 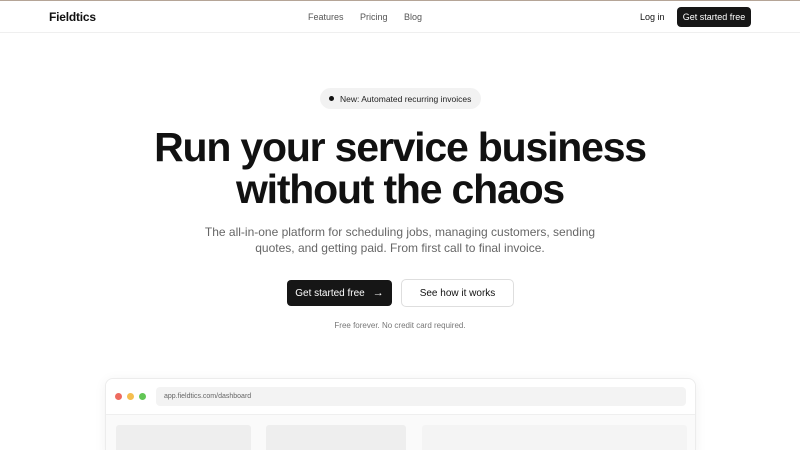 I want to click on get-started-label: Get started free, so click(x=330, y=293).